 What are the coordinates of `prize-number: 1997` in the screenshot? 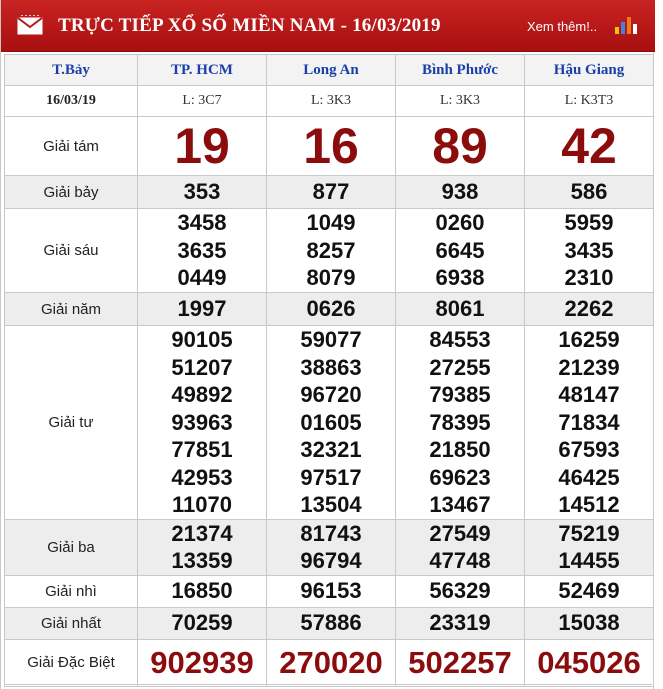 It's located at (202, 309).